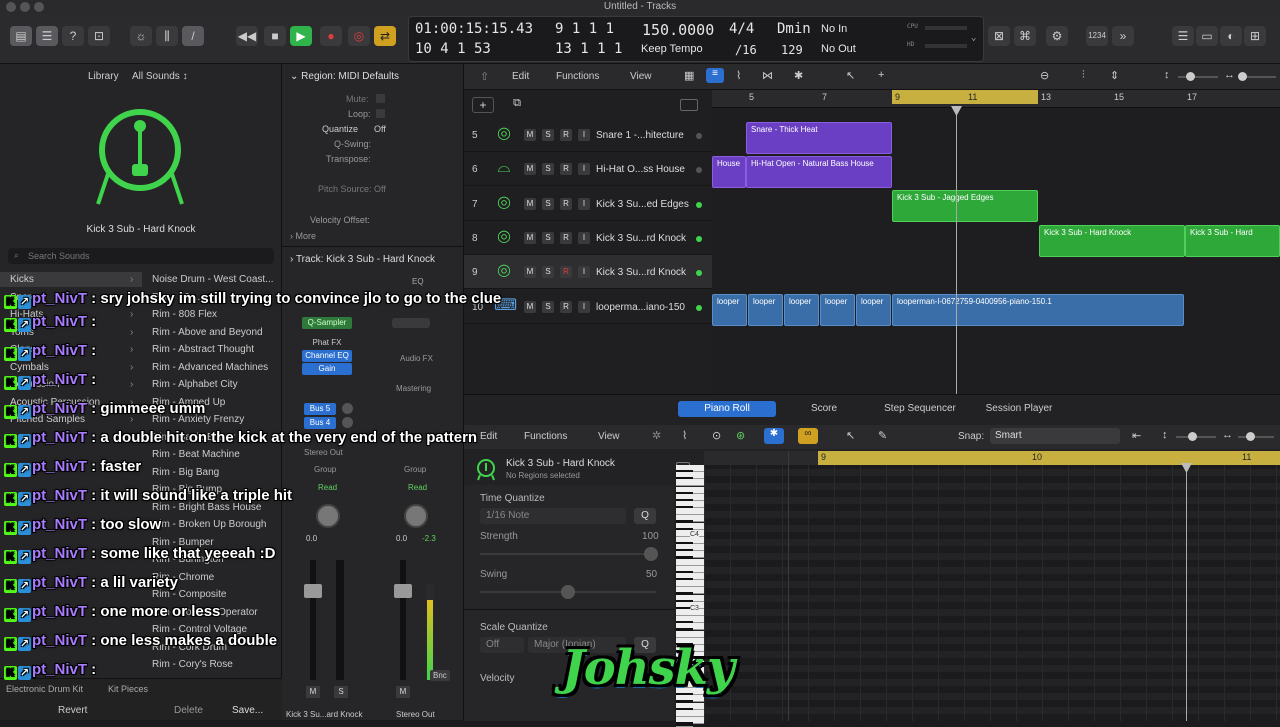 The height and width of the screenshot is (727, 1280). Describe the element at coordinates (415, 469) in the screenshot. I see `group-slot-2: Group` at that location.